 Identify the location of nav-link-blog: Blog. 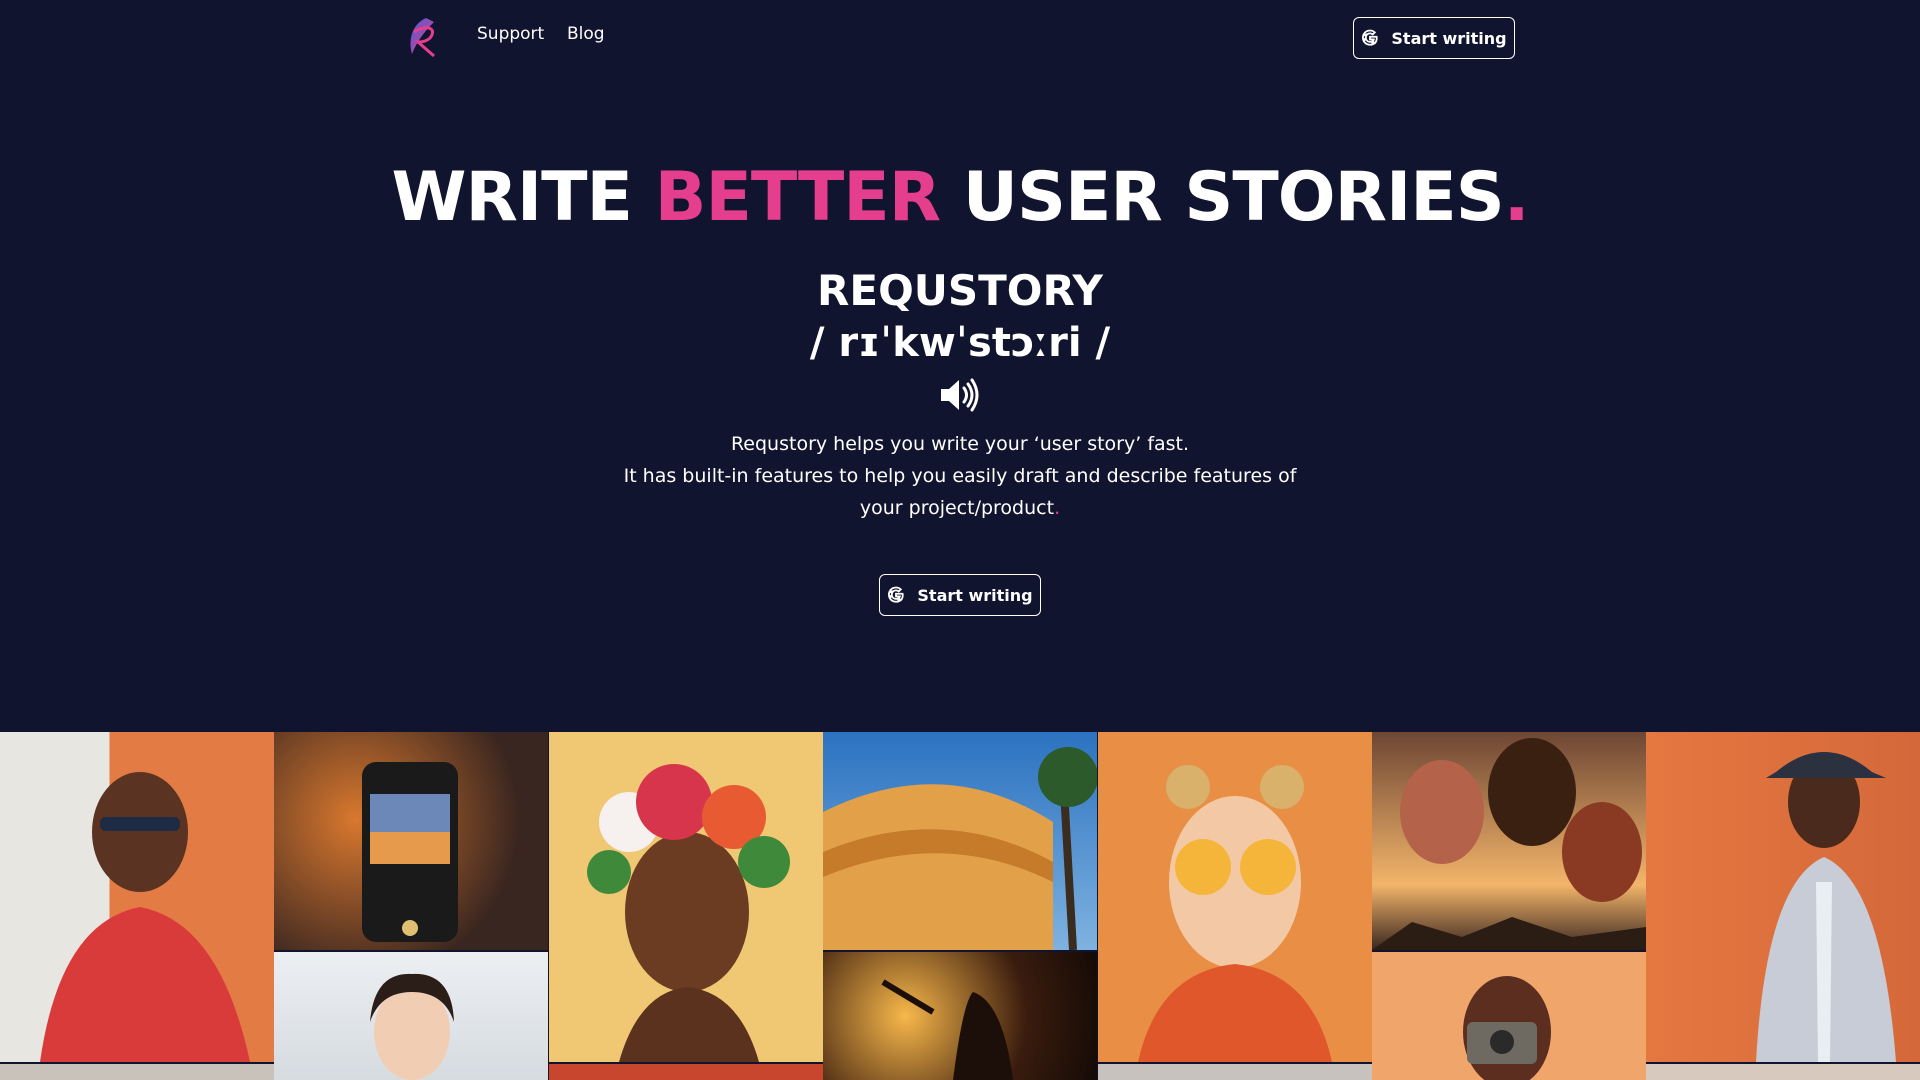
(586, 34).